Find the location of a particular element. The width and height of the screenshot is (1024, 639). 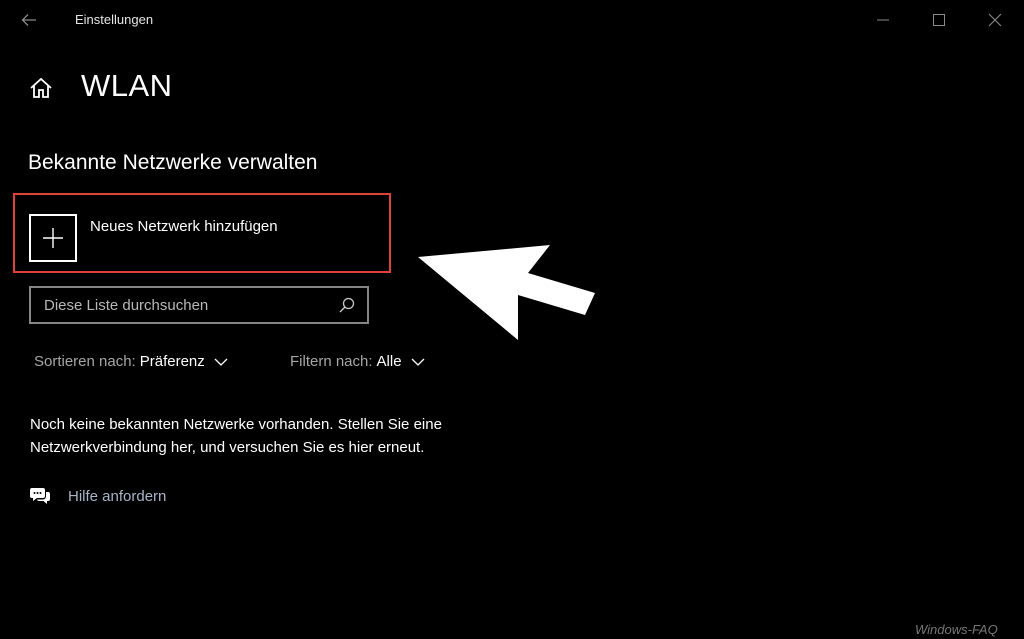

filter-dropdown: Filtern nach: Alle is located at coordinates (357, 361).